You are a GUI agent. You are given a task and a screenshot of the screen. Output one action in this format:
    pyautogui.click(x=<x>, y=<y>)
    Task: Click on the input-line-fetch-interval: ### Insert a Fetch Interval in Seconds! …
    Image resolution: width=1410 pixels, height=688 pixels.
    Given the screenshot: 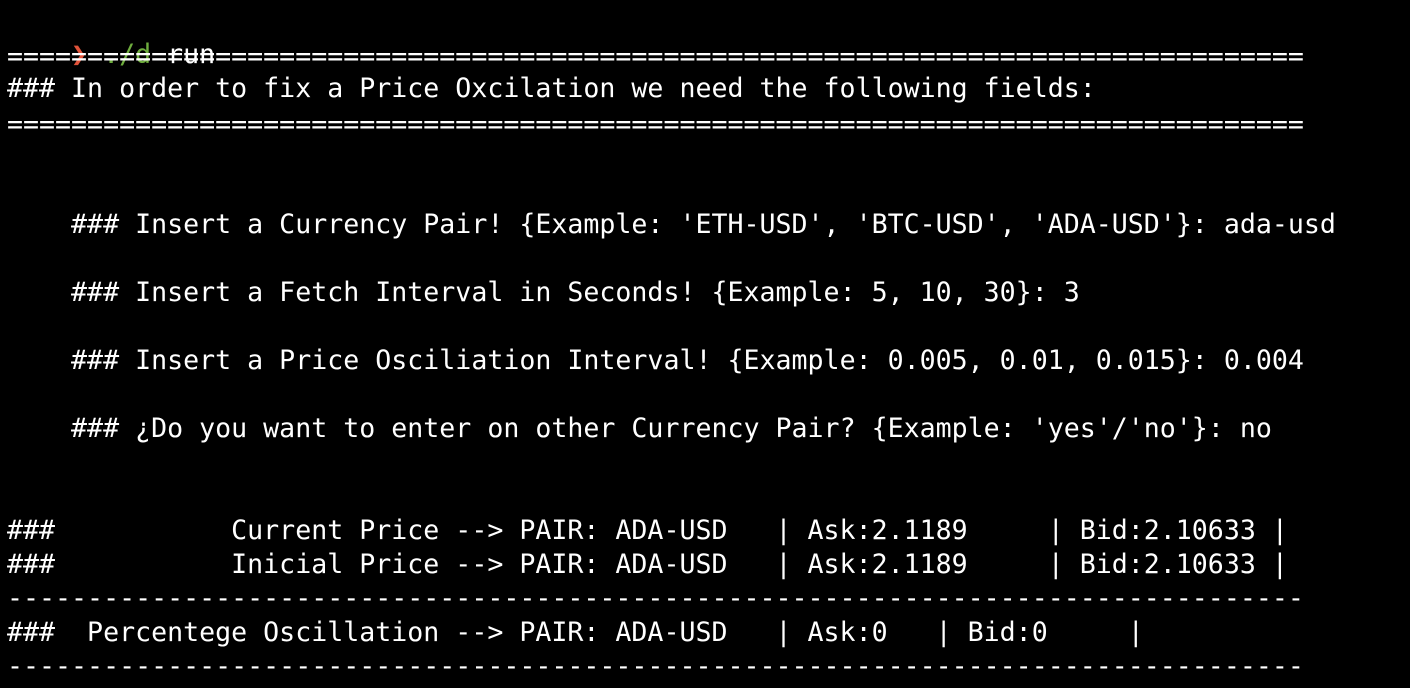 What is the action you would take?
    pyautogui.click(x=543, y=275)
    